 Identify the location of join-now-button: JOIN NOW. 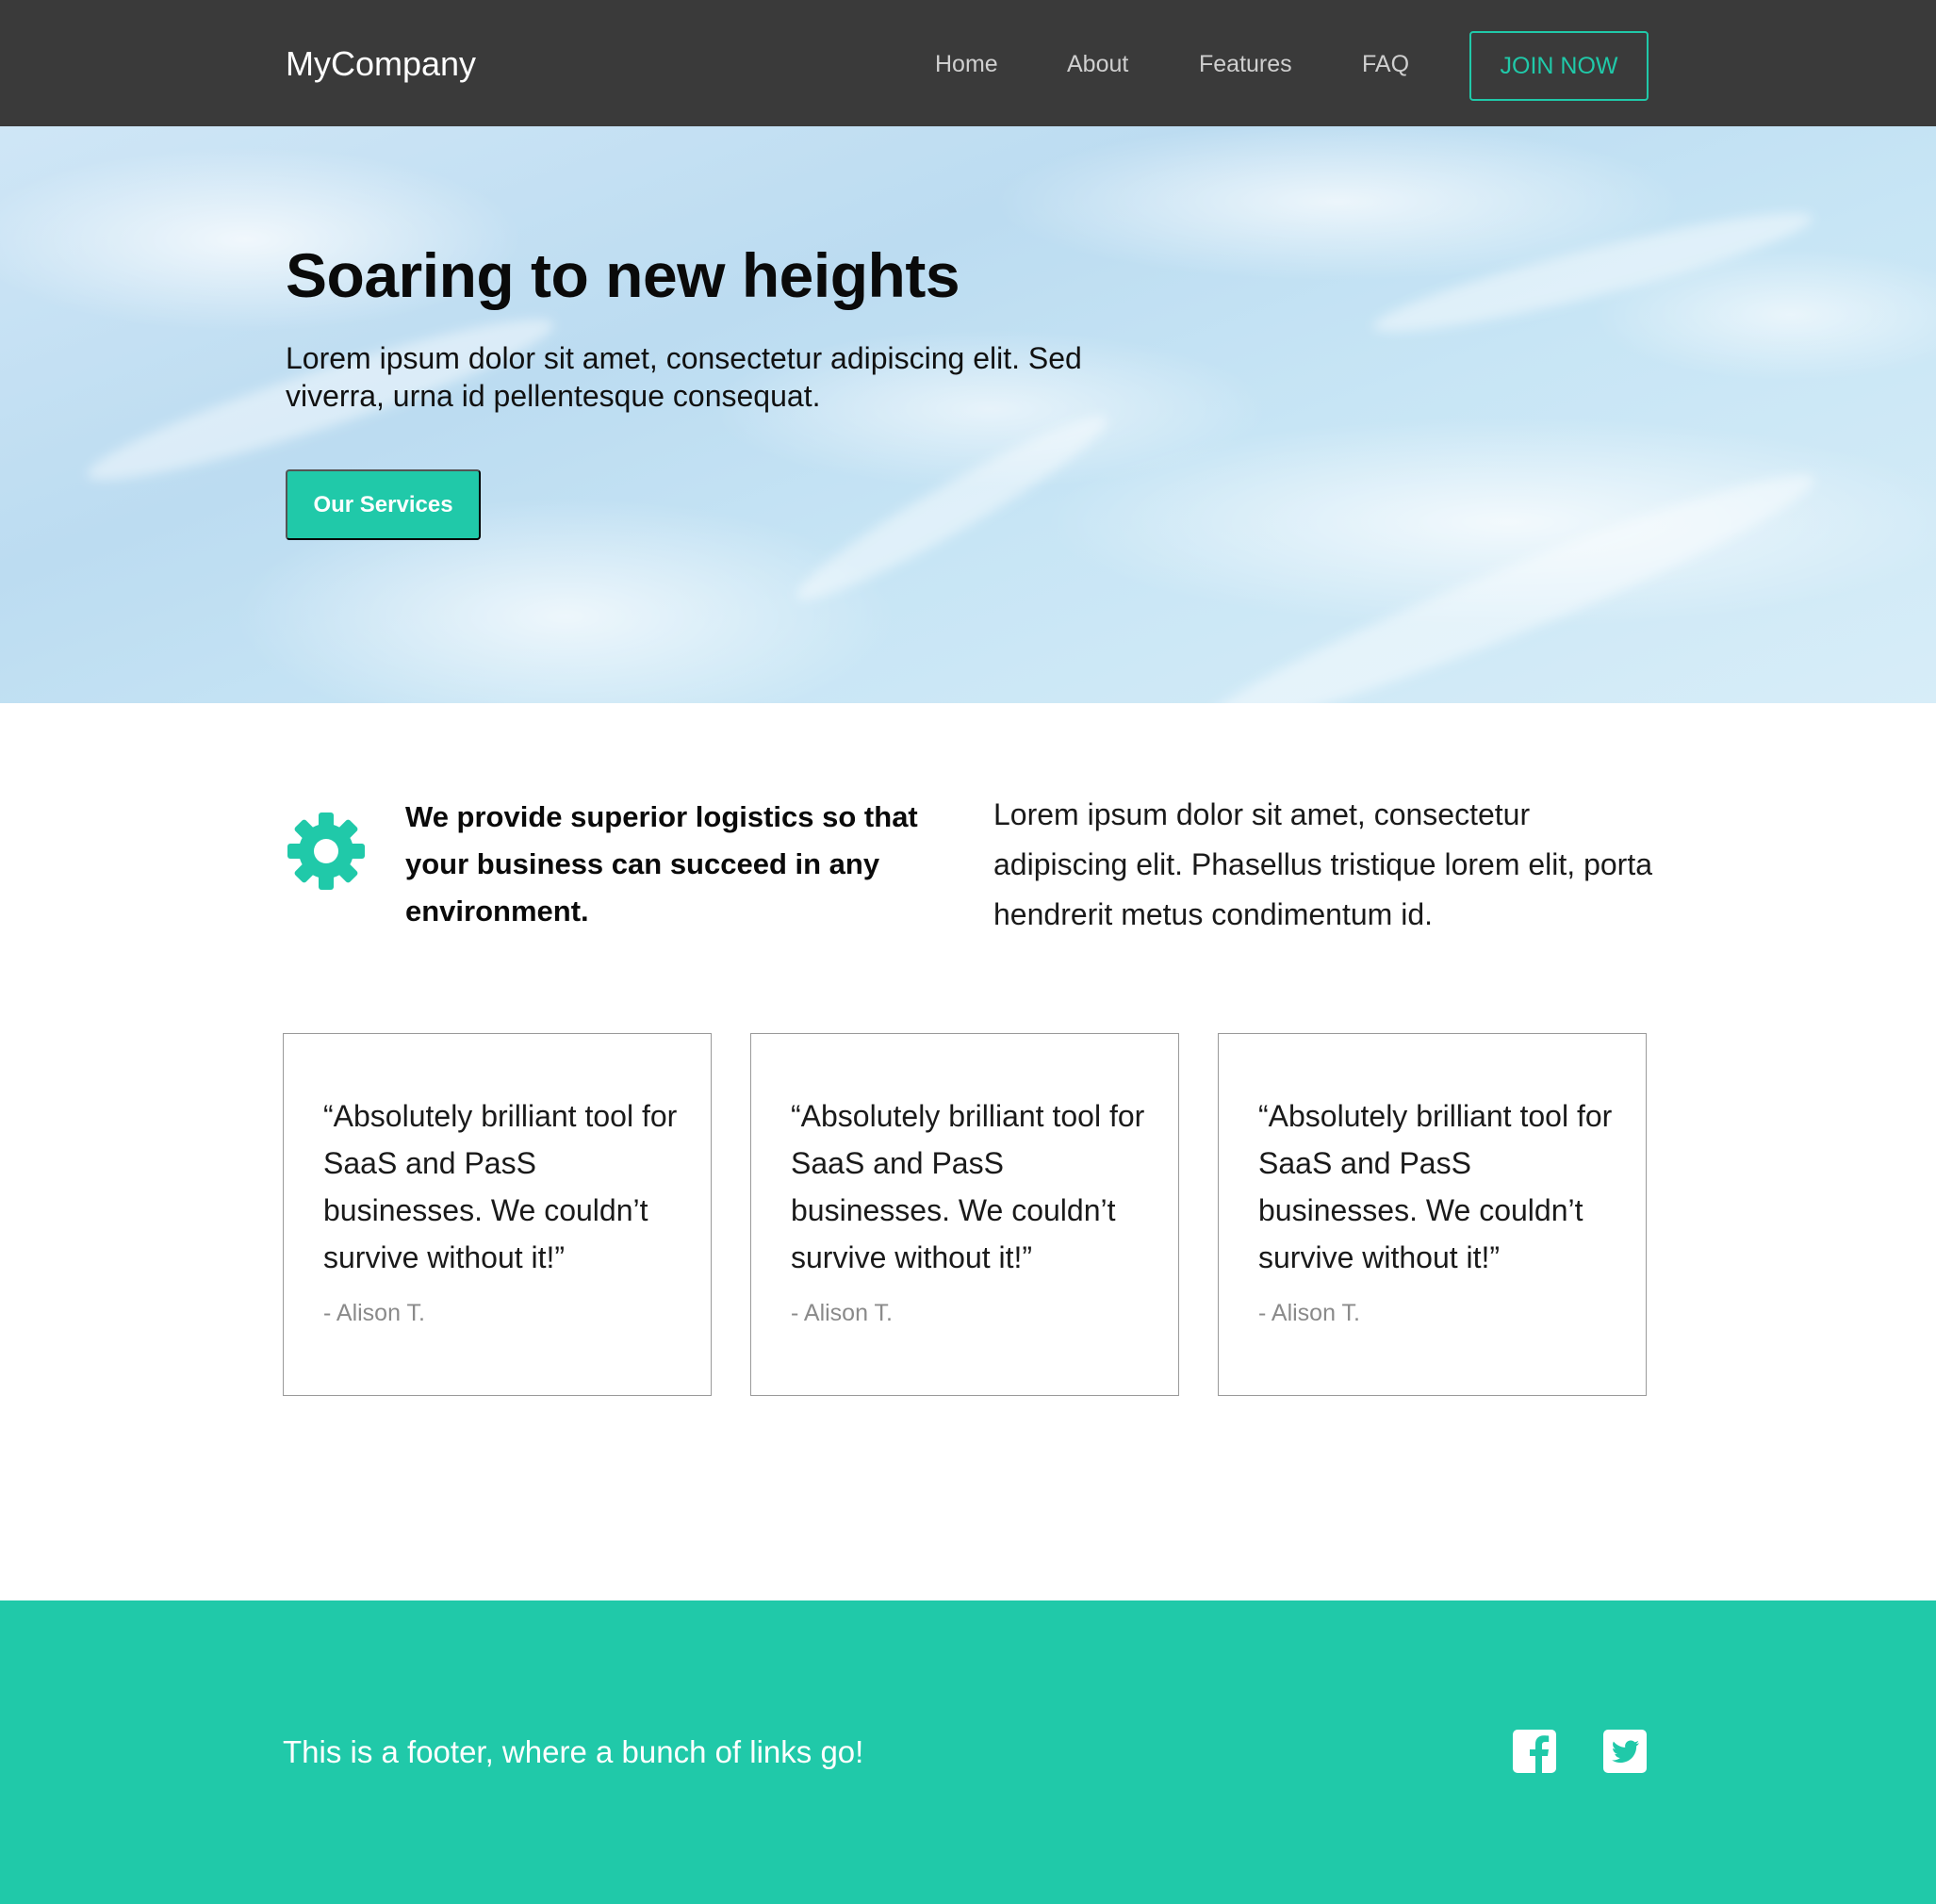
(1559, 66).